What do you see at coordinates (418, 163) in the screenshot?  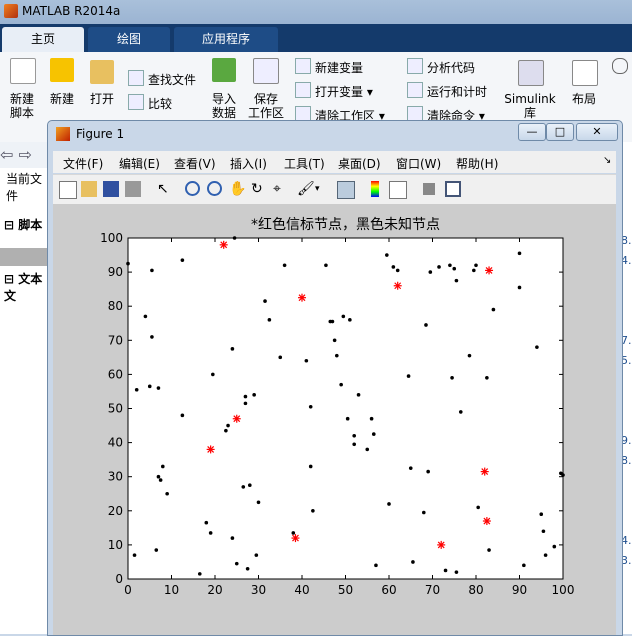 I see `menu-window: 窗口(W)` at bounding box center [418, 163].